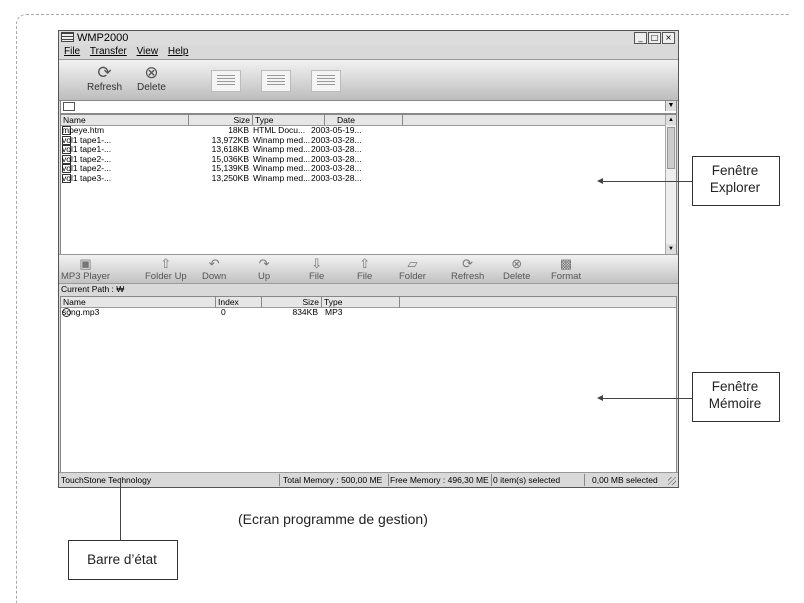 This screenshot has width=804, height=603. Describe the element at coordinates (230, 177) in the screenshot. I see `file-size-cell: 13,250KB` at that location.